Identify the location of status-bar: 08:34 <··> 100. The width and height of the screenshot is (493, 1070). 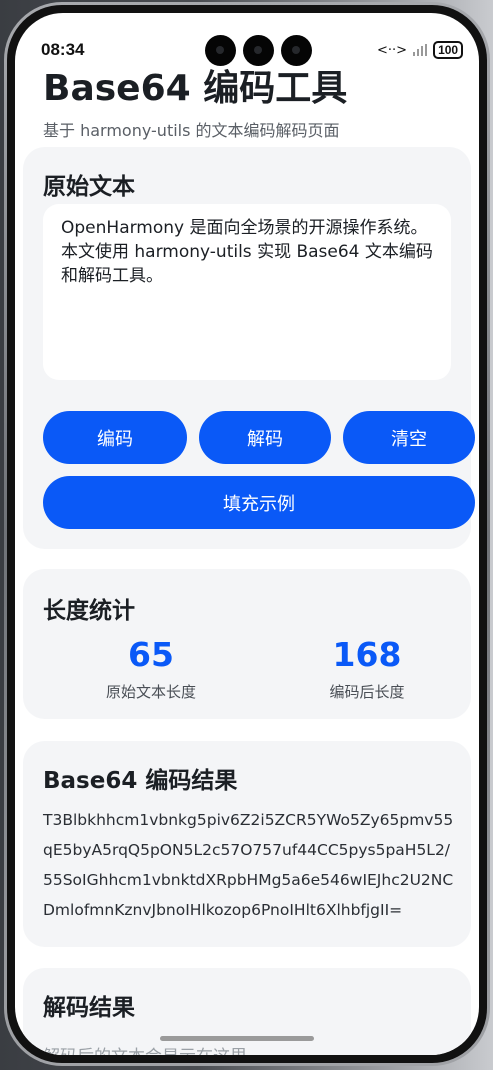
(247, 39).